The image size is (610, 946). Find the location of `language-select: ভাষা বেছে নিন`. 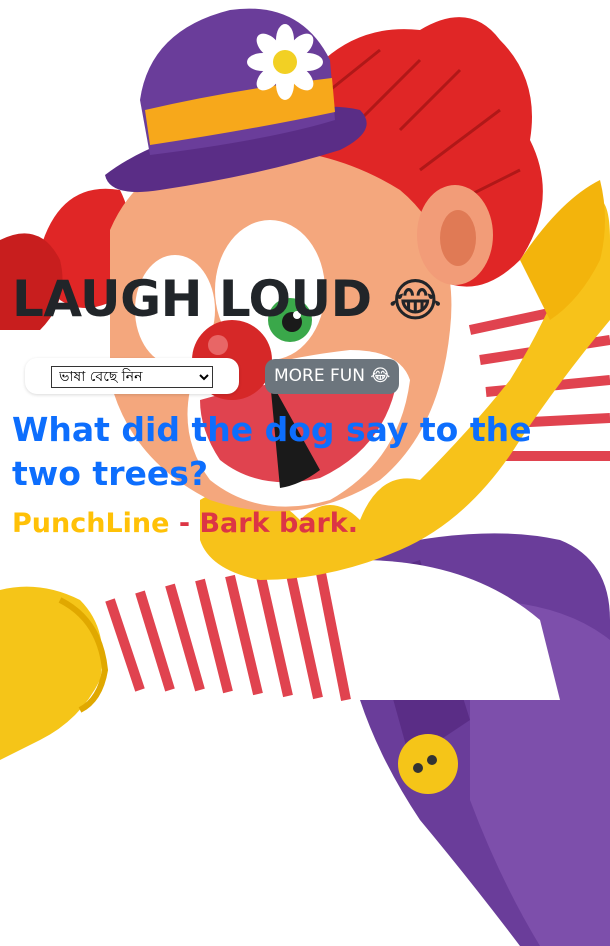

language-select: ভাষা বেছে নিন is located at coordinates (132, 377).